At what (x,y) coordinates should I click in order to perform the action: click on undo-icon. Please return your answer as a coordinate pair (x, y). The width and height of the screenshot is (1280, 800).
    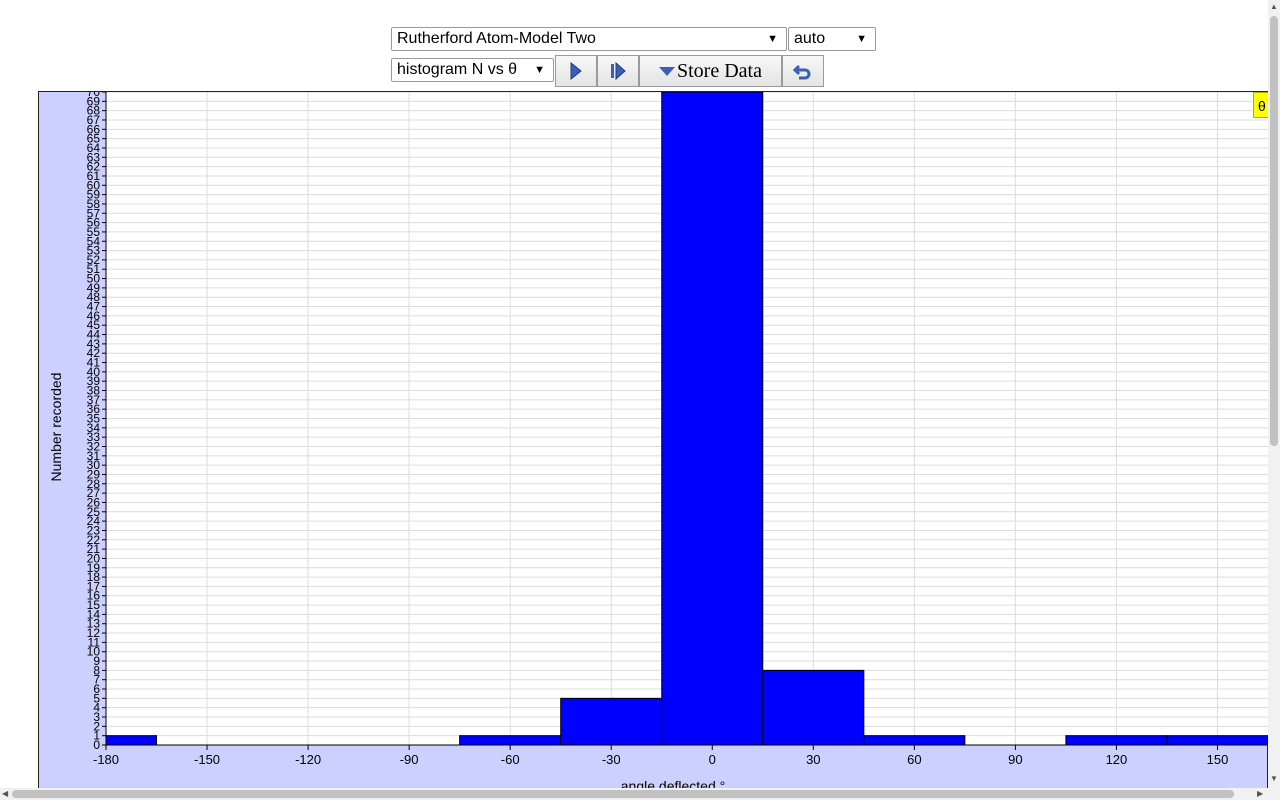
    Looking at the image, I should click on (802, 72).